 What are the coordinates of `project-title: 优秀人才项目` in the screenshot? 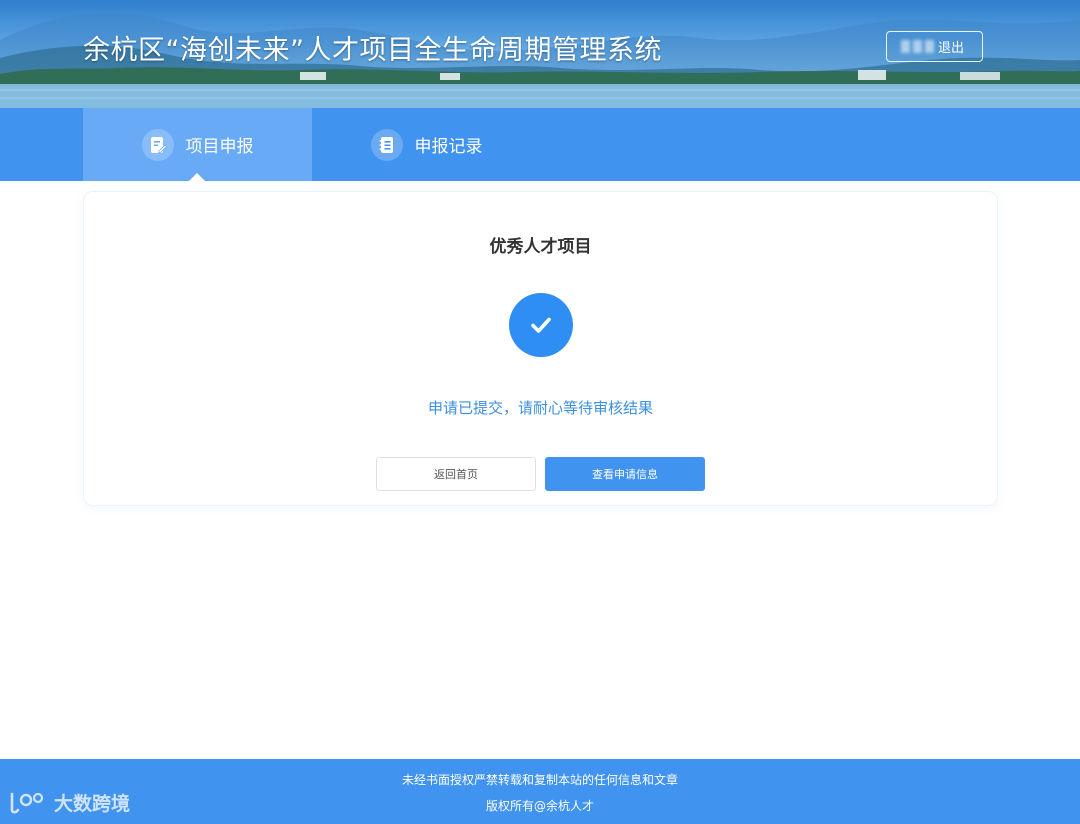 It's located at (540, 247).